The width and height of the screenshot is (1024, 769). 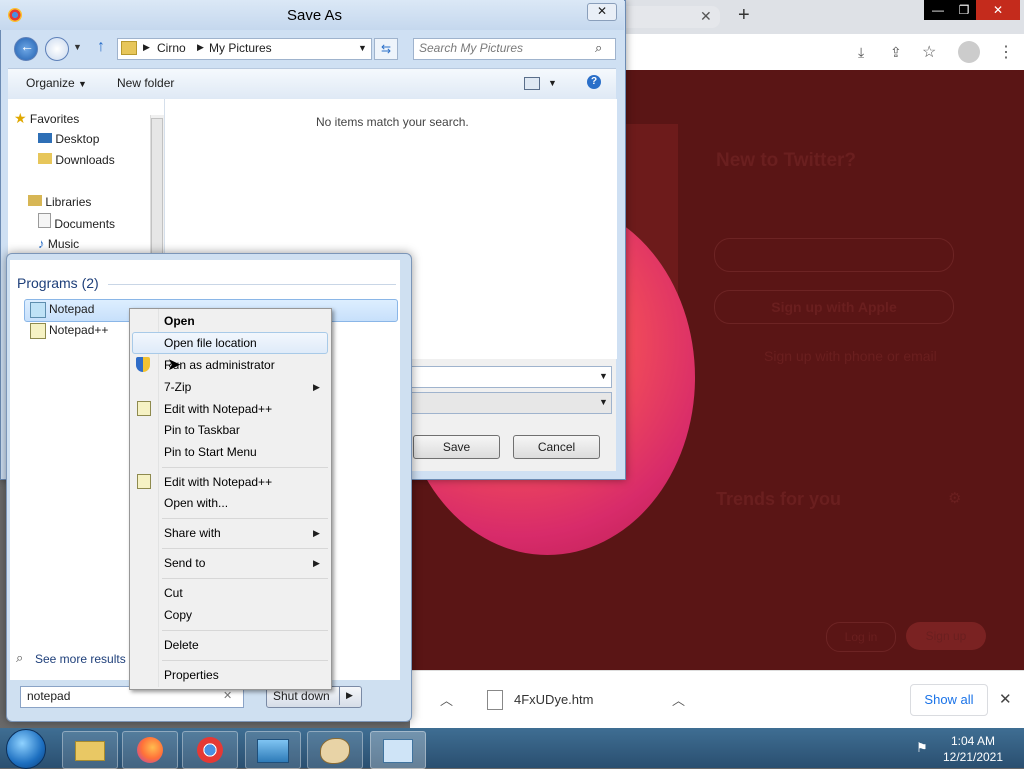 I want to click on chrome-icon, so click(x=15, y=15).